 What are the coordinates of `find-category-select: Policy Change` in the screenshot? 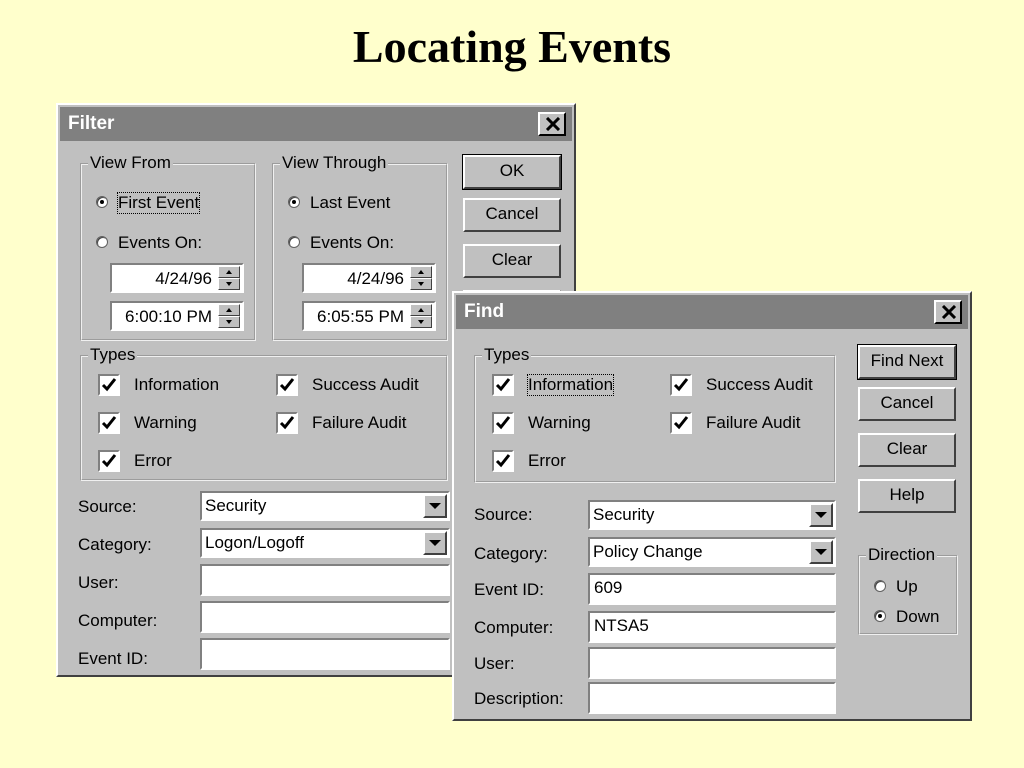 It's located at (712, 552).